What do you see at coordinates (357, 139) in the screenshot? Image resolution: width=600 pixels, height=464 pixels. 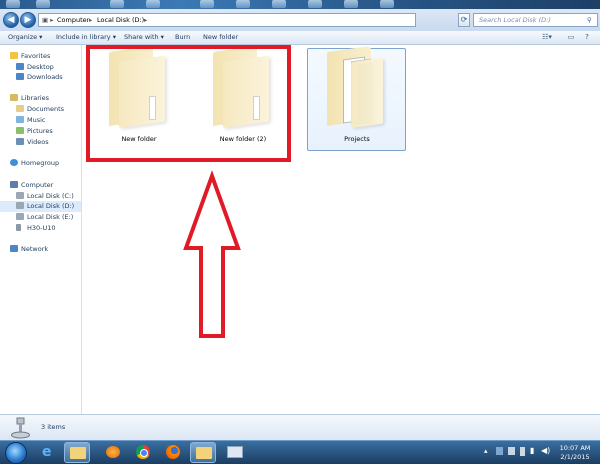 I see `folder-label: Projects` at bounding box center [357, 139].